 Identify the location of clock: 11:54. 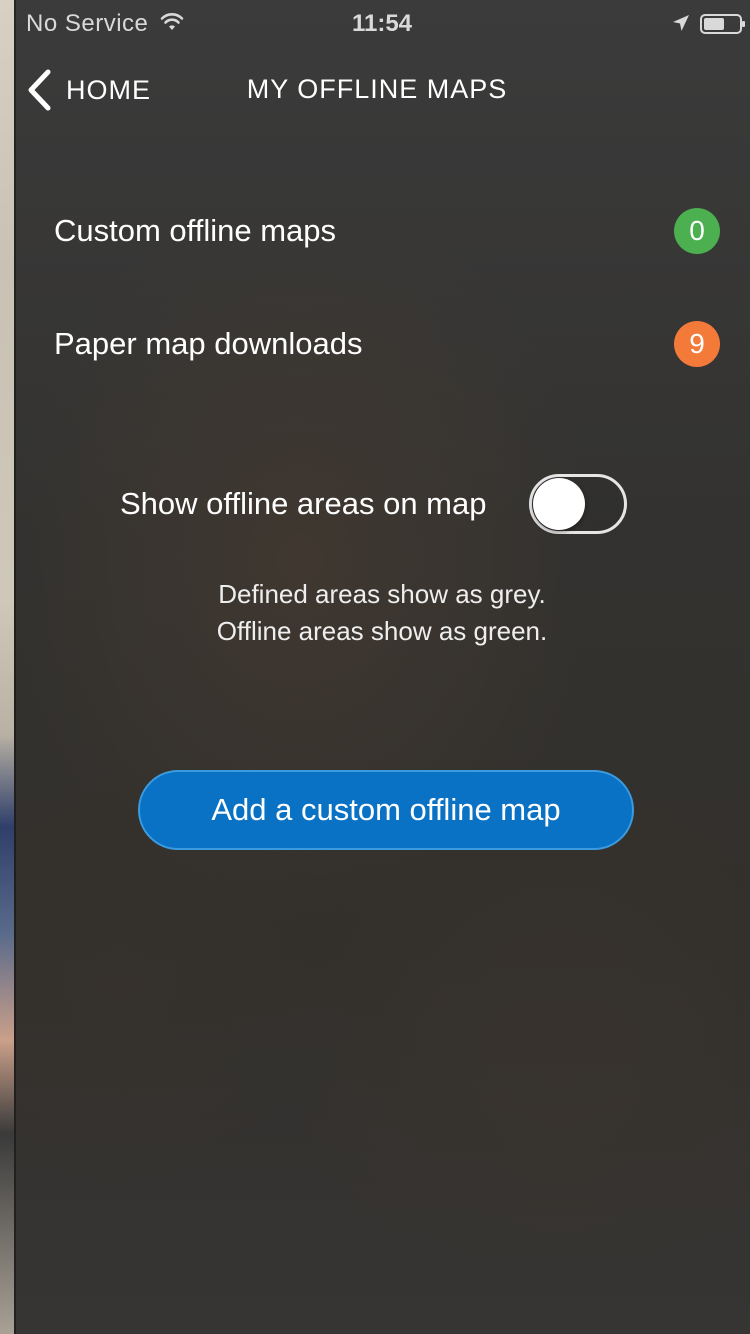
(382, 23).